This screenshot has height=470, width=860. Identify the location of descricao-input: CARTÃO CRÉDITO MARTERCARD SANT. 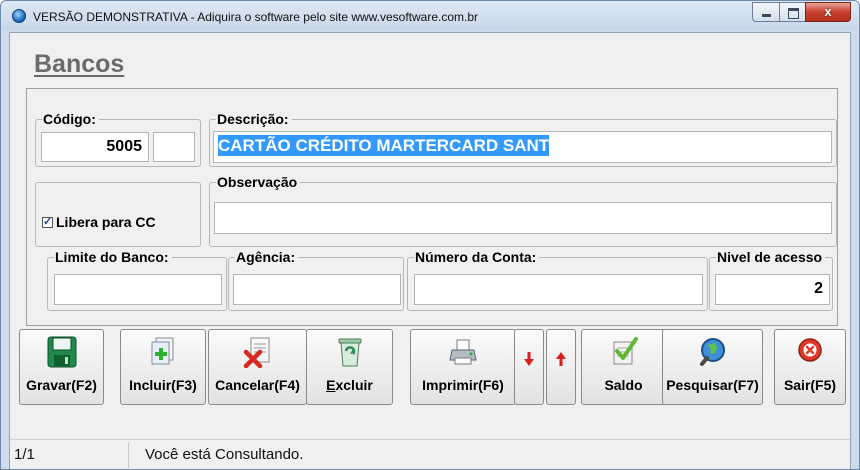
(522, 147).